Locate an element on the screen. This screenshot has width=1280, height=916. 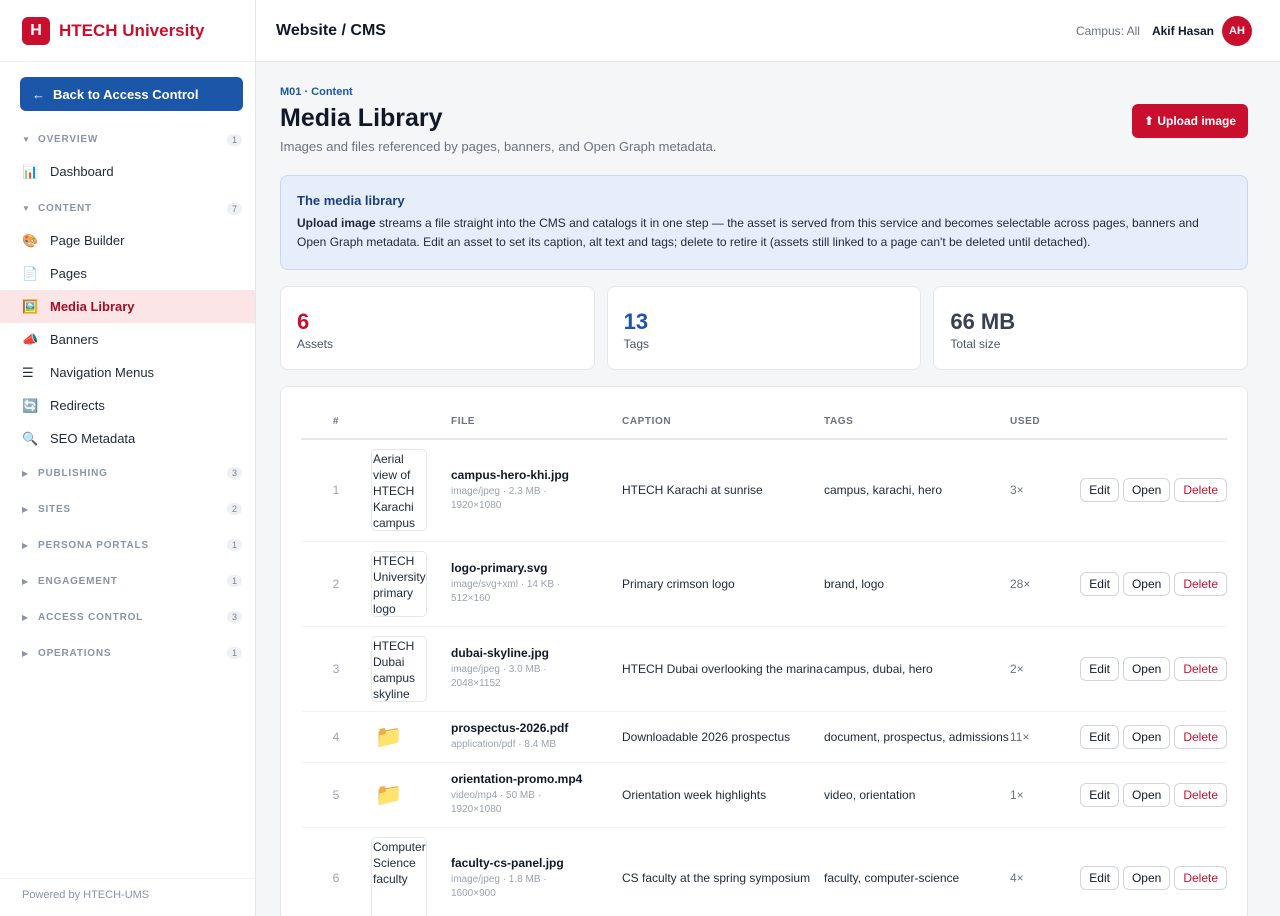
page-title: Media Library is located at coordinates (361, 118).